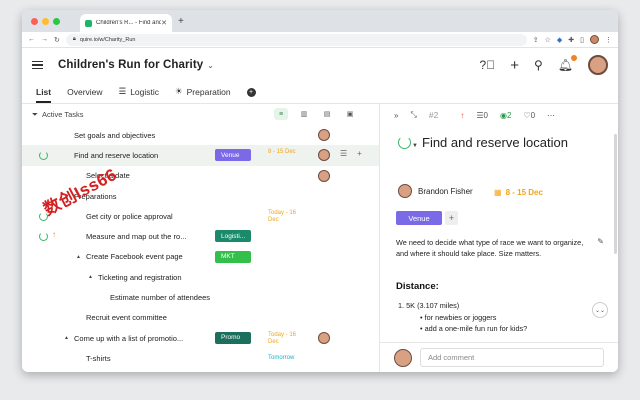  What do you see at coordinates (529, 115) in the screenshot?
I see `likes-counter: ♡0` at bounding box center [529, 115].